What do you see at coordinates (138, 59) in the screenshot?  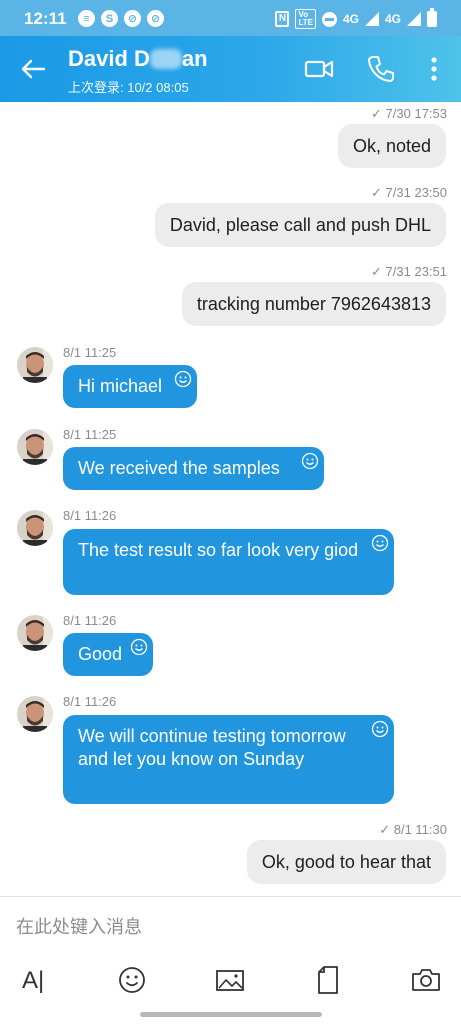 I see `contact-name: David Dan` at bounding box center [138, 59].